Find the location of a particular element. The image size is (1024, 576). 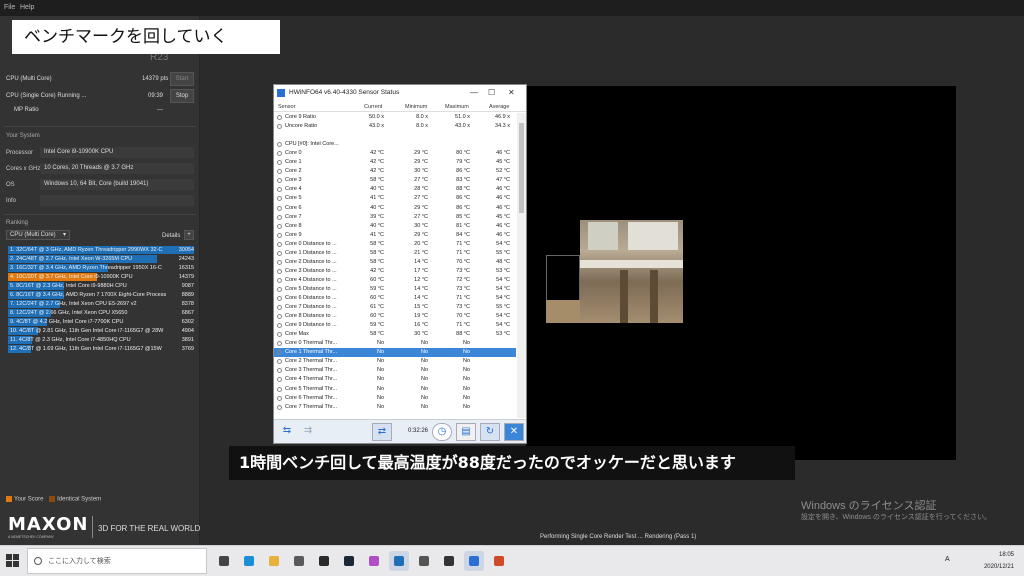

sensor-row: Core 6 40 °C 29 °C 86 °C 46 °C is located at coordinates (395, 208).